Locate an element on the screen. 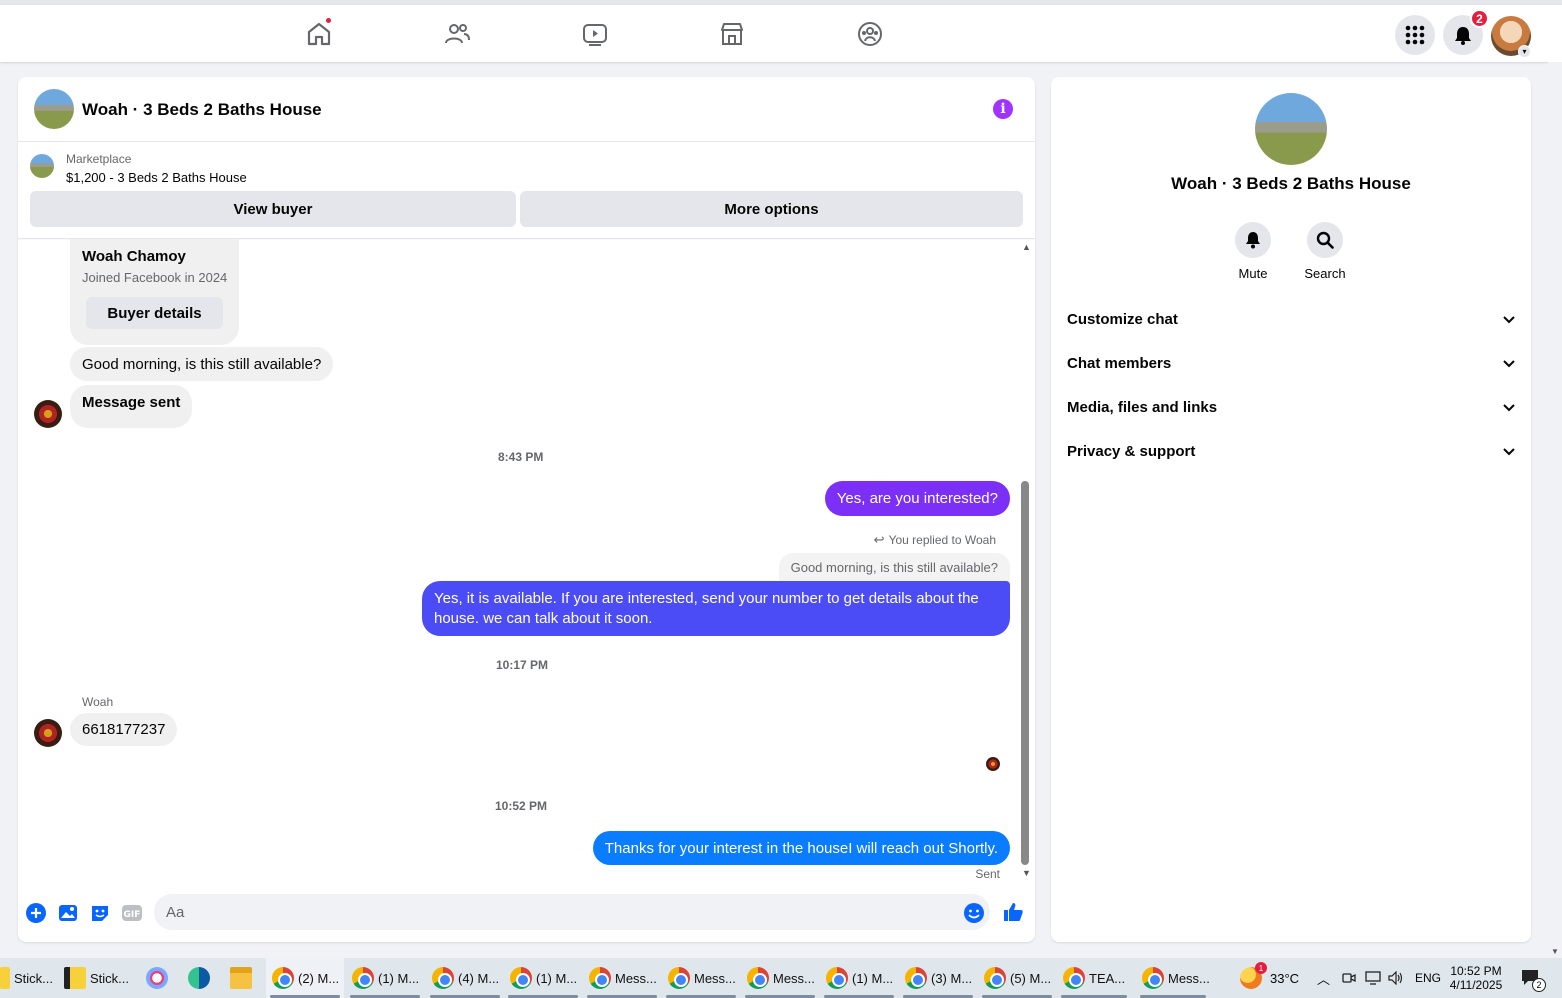  mute-action: Mute is located at coordinates (1253, 251).